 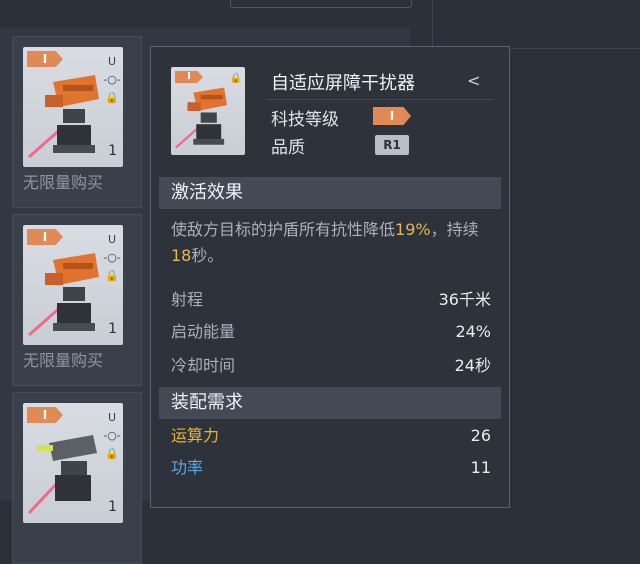 What do you see at coordinates (480, 435) in the screenshot?
I see `requirement-value: 26` at bounding box center [480, 435].